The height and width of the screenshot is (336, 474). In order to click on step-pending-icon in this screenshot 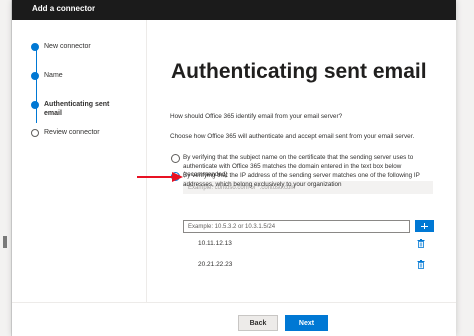, I will do `click(35, 133)`.